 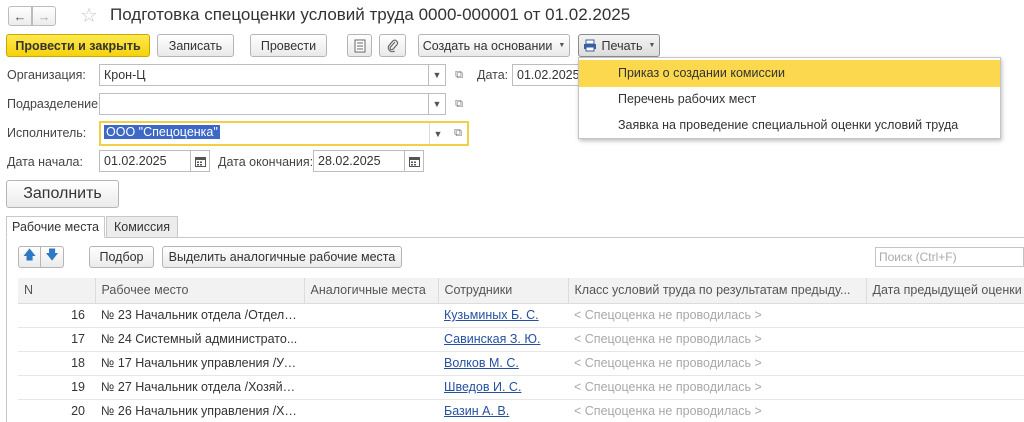 What do you see at coordinates (266, 162) in the screenshot?
I see `end-date-label: Дата окончания:` at bounding box center [266, 162].